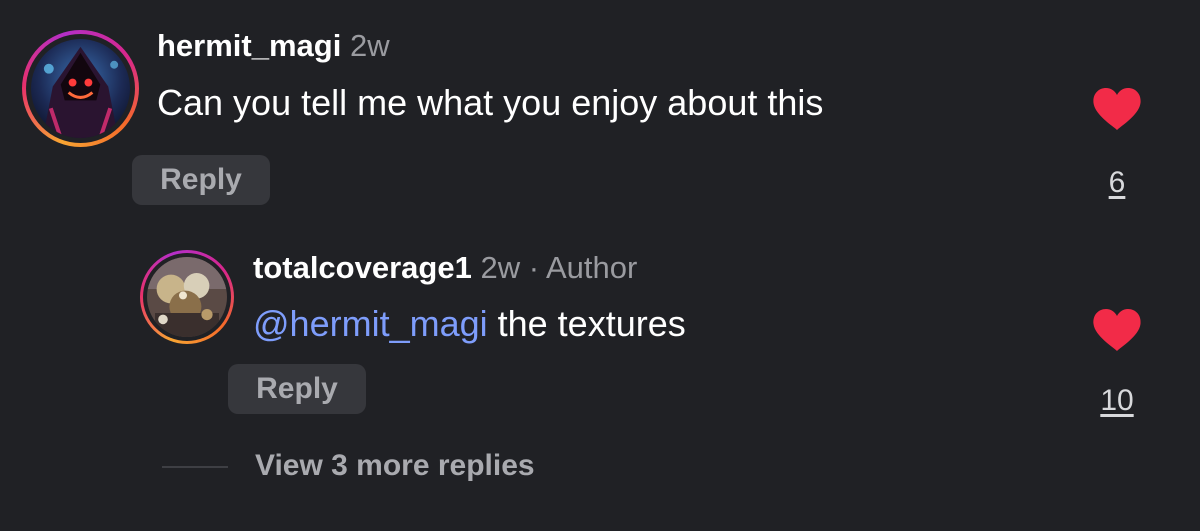 The height and width of the screenshot is (531, 1200). What do you see at coordinates (395, 466) in the screenshot?
I see `view-more-replies-button: View 3 more replies` at bounding box center [395, 466].